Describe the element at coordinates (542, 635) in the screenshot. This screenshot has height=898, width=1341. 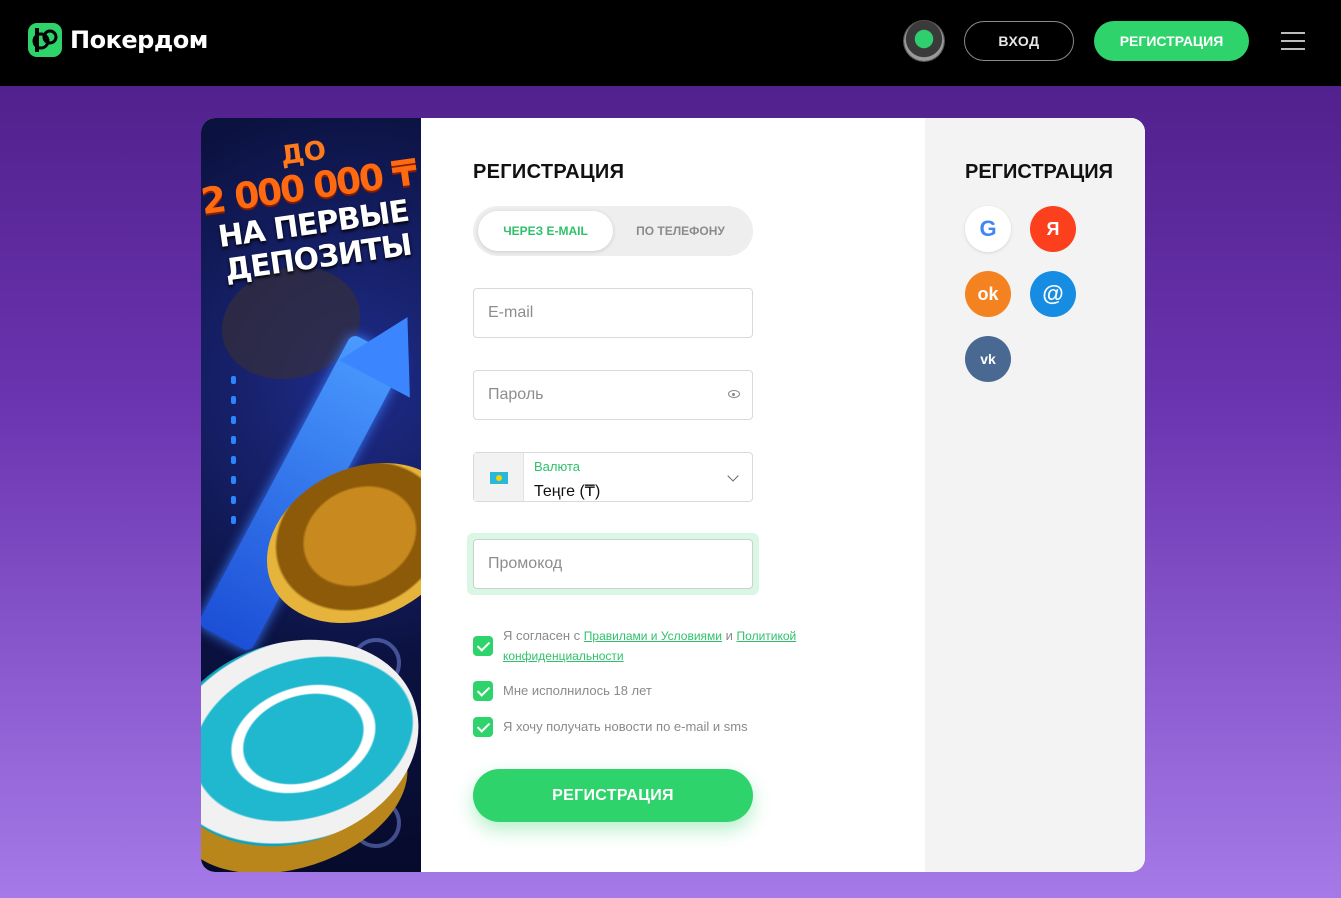
I see `terms-text-before: Я согласен с` at that location.